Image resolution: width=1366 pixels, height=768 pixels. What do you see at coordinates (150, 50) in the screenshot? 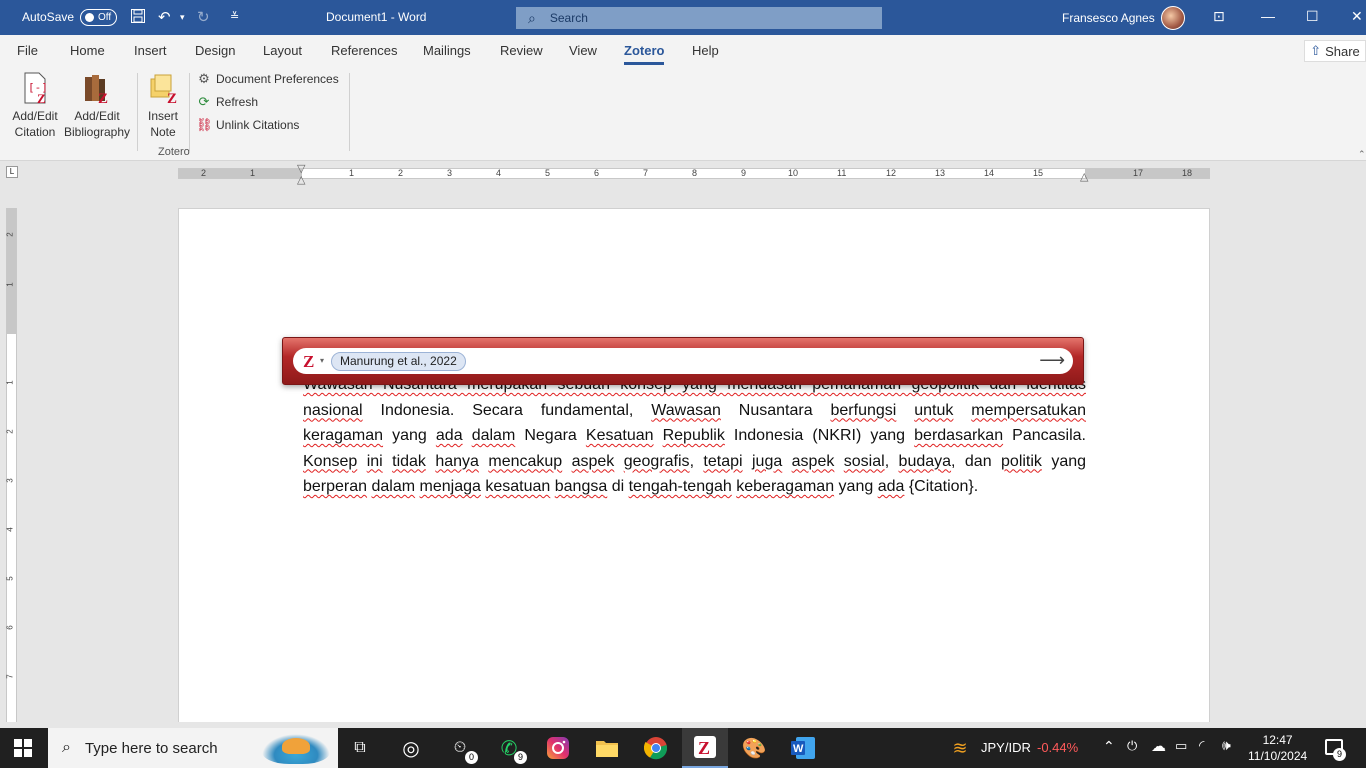
I see `tab-insert: Insert` at bounding box center [150, 50].